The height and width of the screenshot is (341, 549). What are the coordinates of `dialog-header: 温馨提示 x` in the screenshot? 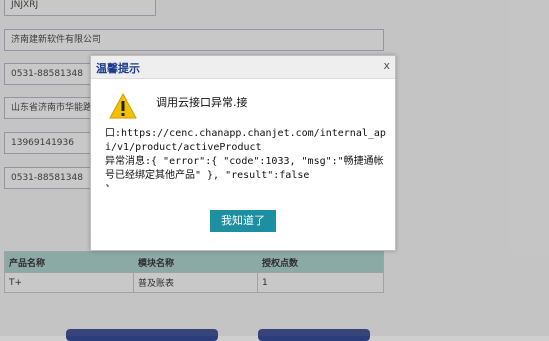 It's located at (243, 67).